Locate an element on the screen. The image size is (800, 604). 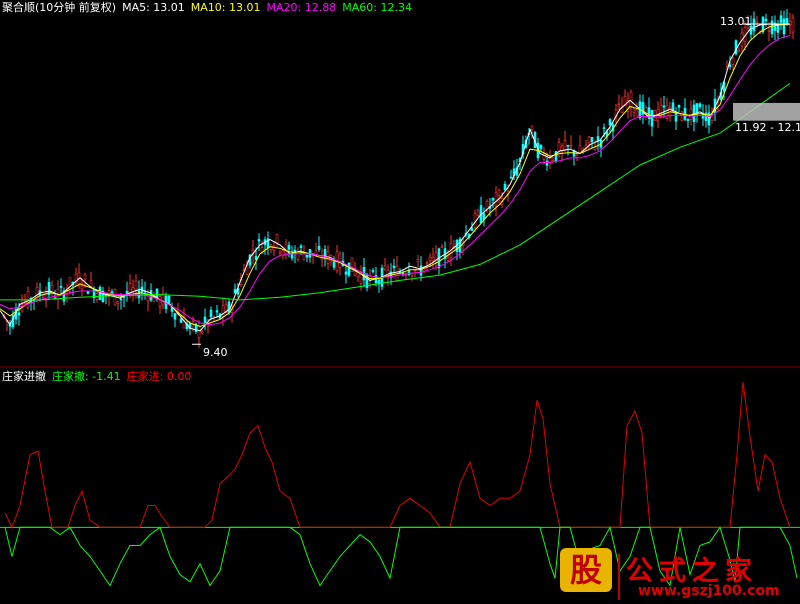
bottom-panel-title: 庄家进撤 is located at coordinates (24, 376).